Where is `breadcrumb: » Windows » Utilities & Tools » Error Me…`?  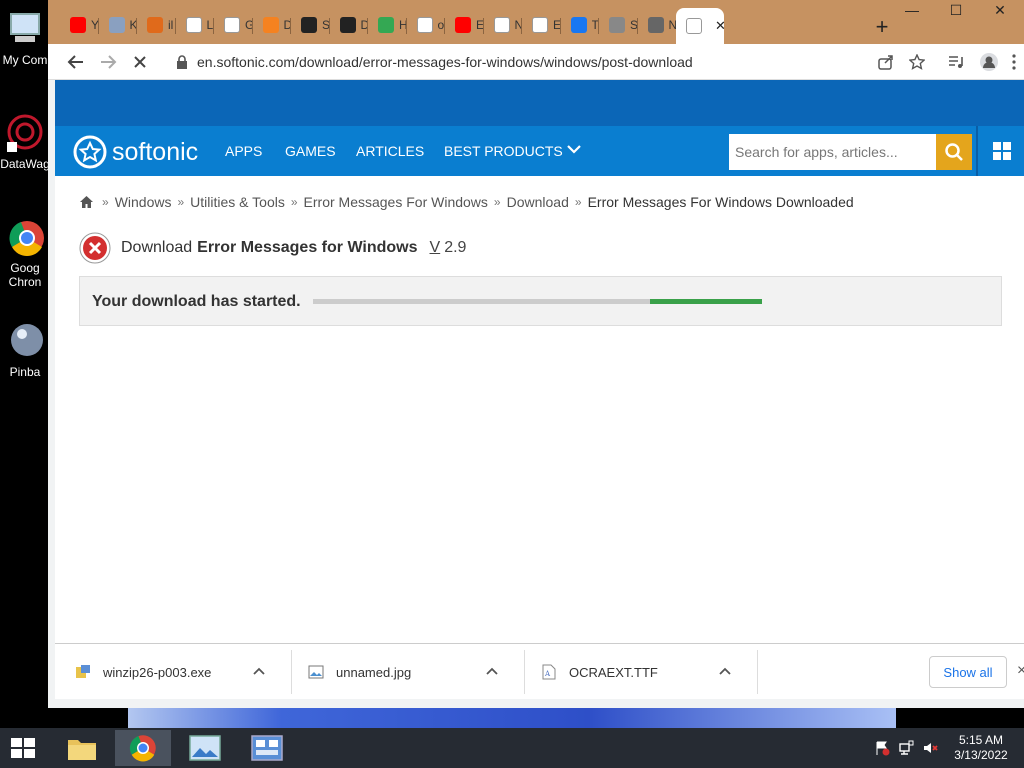 breadcrumb: » Windows » Utilities & Tools » Error Me… is located at coordinates (466, 202).